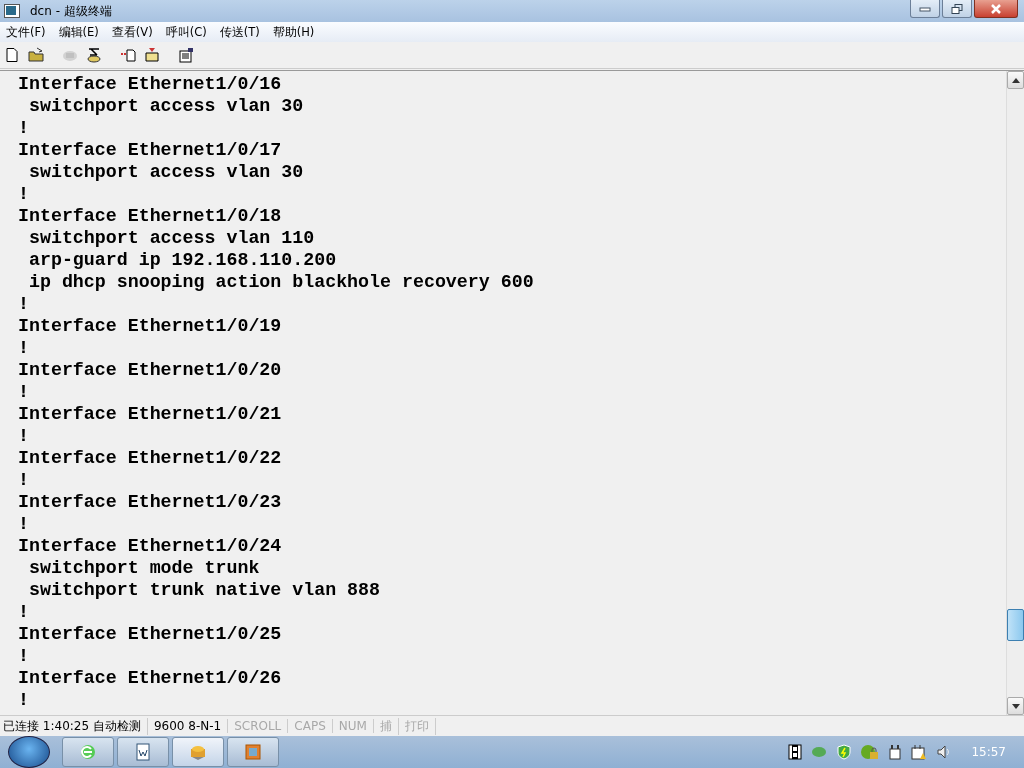 This screenshot has height=768, width=1024. What do you see at coordinates (150, 216) in the screenshot?
I see `terminal-line: Interface Ethernet1/0/18` at bounding box center [150, 216].